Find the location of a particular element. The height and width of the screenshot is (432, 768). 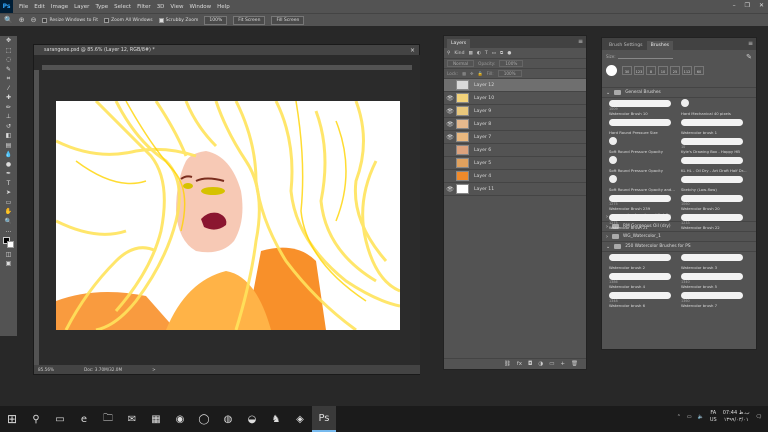

lock-pixels-icon: ▩ is located at coordinates (464, 73).